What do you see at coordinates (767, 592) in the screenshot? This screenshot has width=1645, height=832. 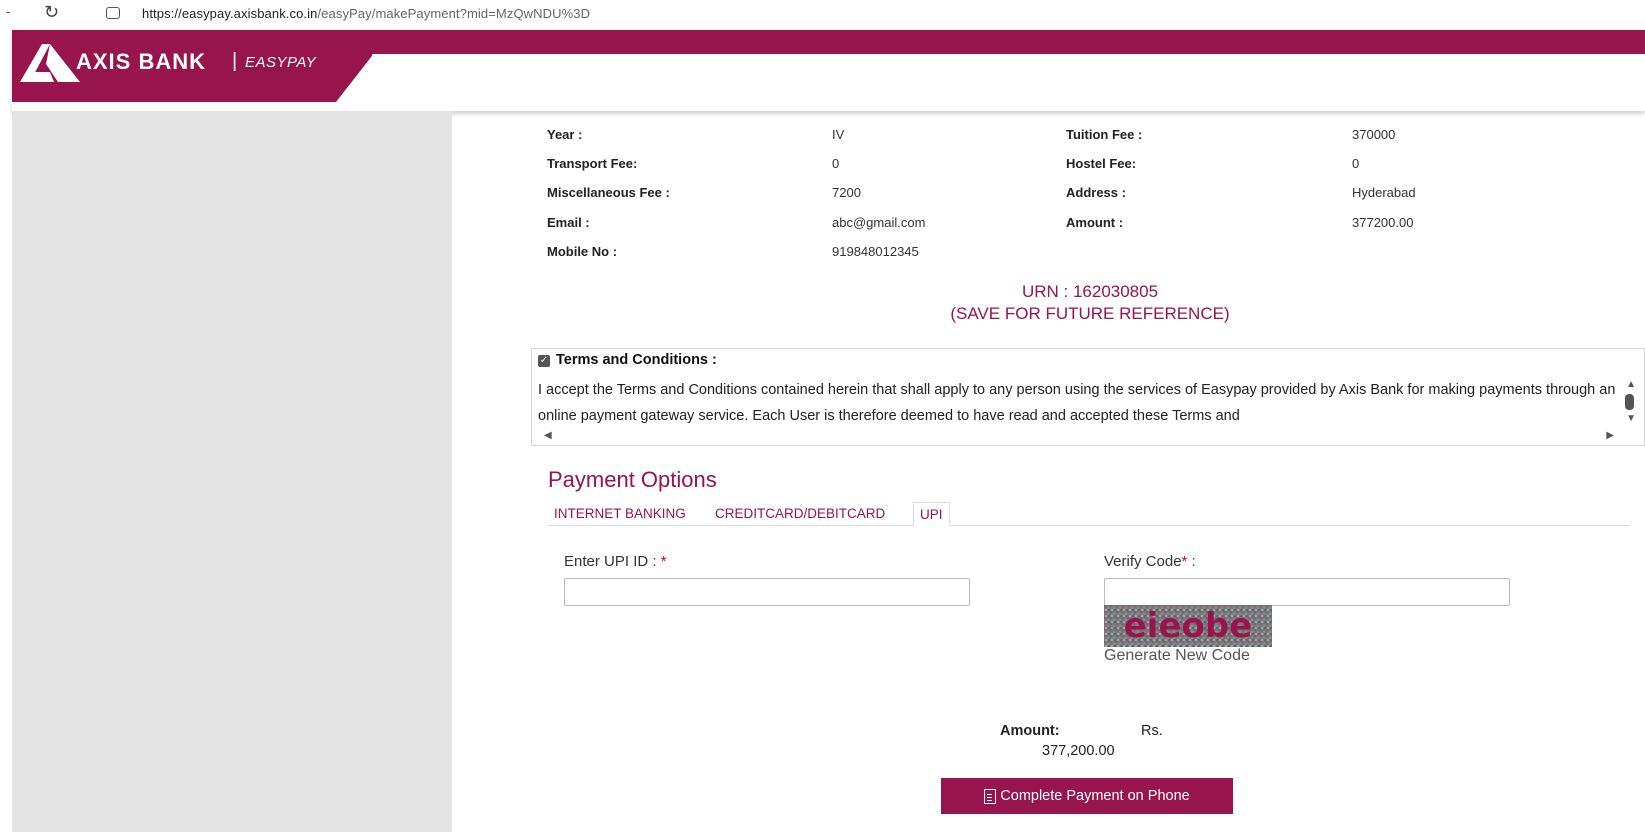 I see `upi-id-input` at bounding box center [767, 592].